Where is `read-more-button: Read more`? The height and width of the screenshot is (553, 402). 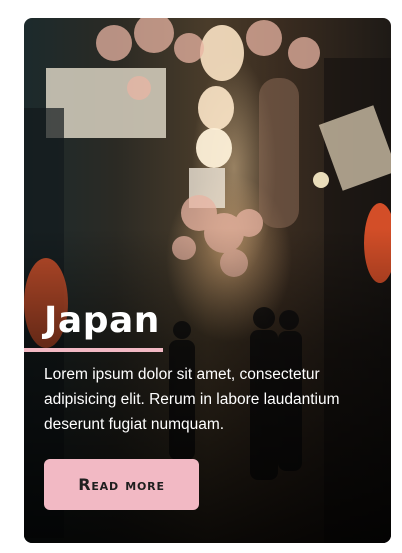 read-more-button: Read more is located at coordinates (121, 484).